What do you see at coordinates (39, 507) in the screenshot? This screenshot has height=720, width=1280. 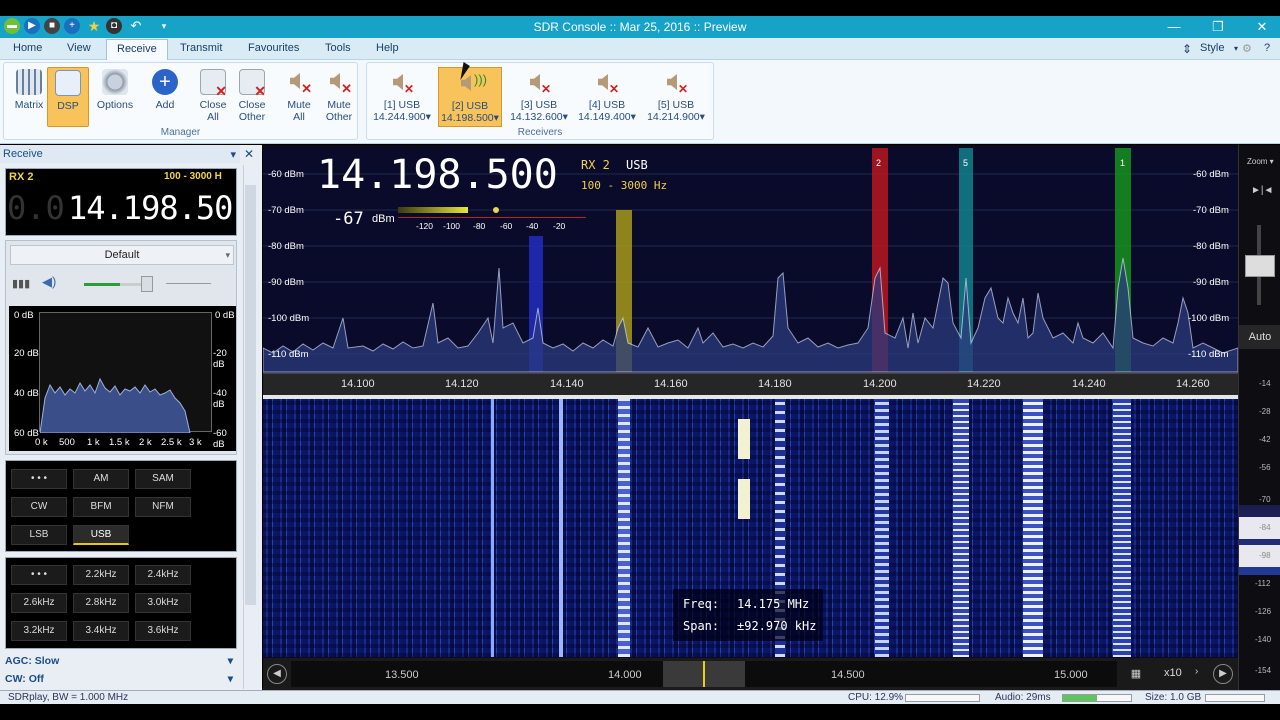 I see `mode-cw-button: CW` at bounding box center [39, 507].